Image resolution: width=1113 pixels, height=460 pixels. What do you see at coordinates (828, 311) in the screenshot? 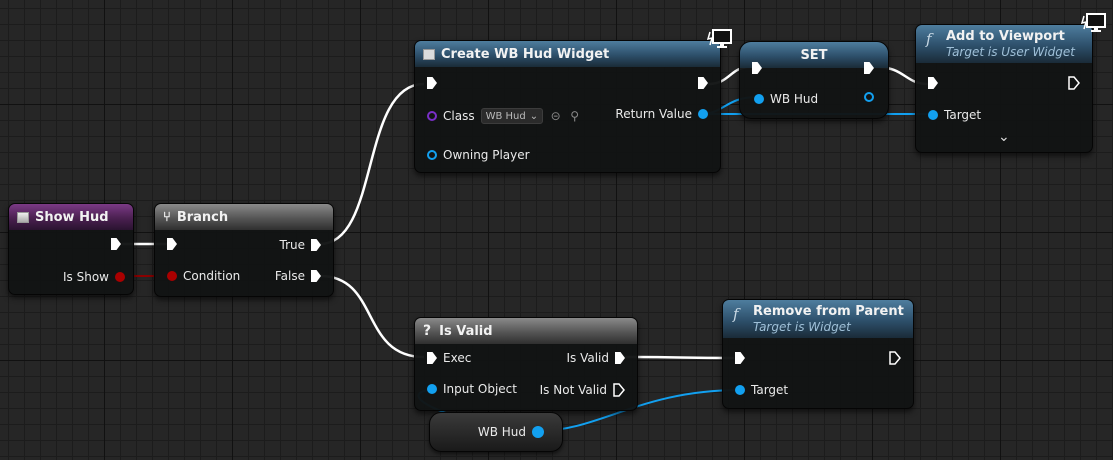
I see `remove-parent-title: Remove from Parent` at bounding box center [828, 311].